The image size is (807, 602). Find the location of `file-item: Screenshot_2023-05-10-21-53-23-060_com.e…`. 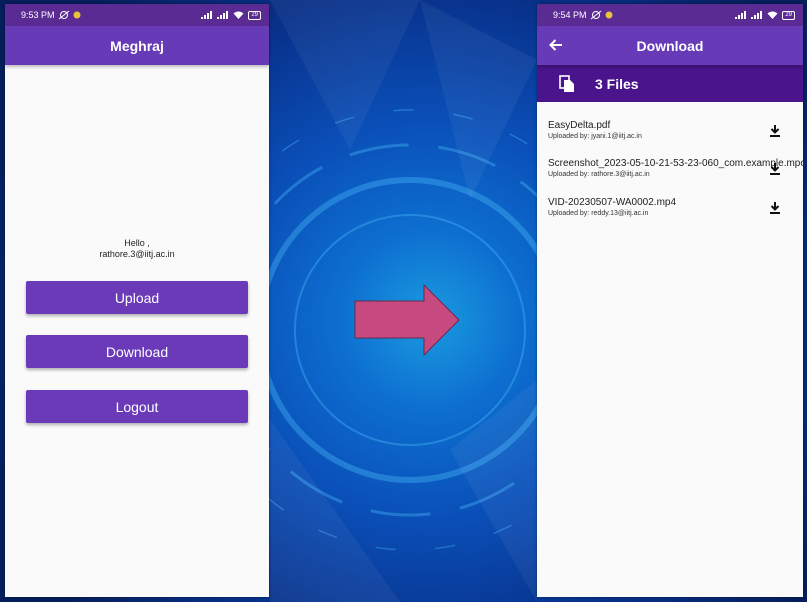

file-item: Screenshot_2023-05-10-21-53-23-060_com.e… is located at coordinates (675, 175).